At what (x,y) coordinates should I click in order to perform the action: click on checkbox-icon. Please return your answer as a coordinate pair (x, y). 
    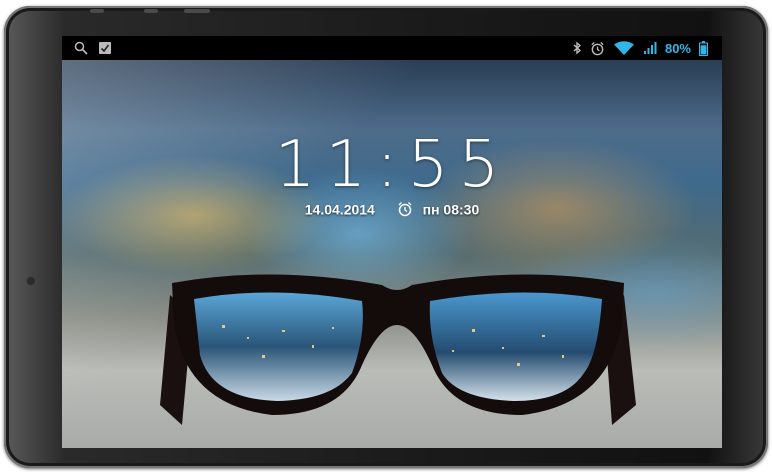
    Looking at the image, I should click on (105, 48).